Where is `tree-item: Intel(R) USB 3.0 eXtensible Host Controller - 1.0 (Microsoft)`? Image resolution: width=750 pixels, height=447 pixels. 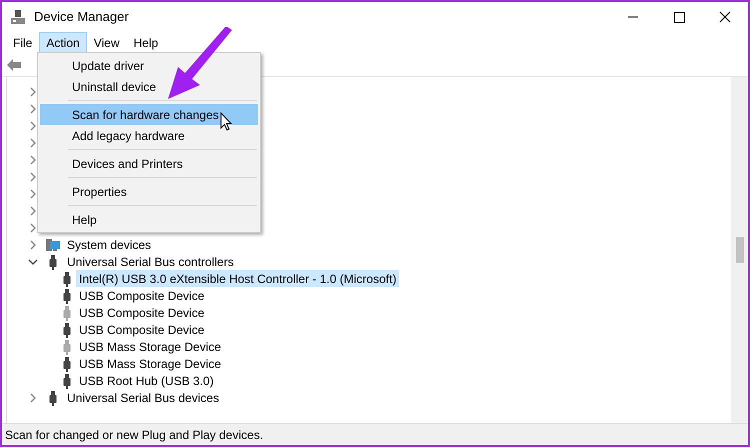
tree-item: Intel(R) USB 3.0 eXtensible Host Controller - 1.0 (Microsoft) is located at coordinates (238, 278).